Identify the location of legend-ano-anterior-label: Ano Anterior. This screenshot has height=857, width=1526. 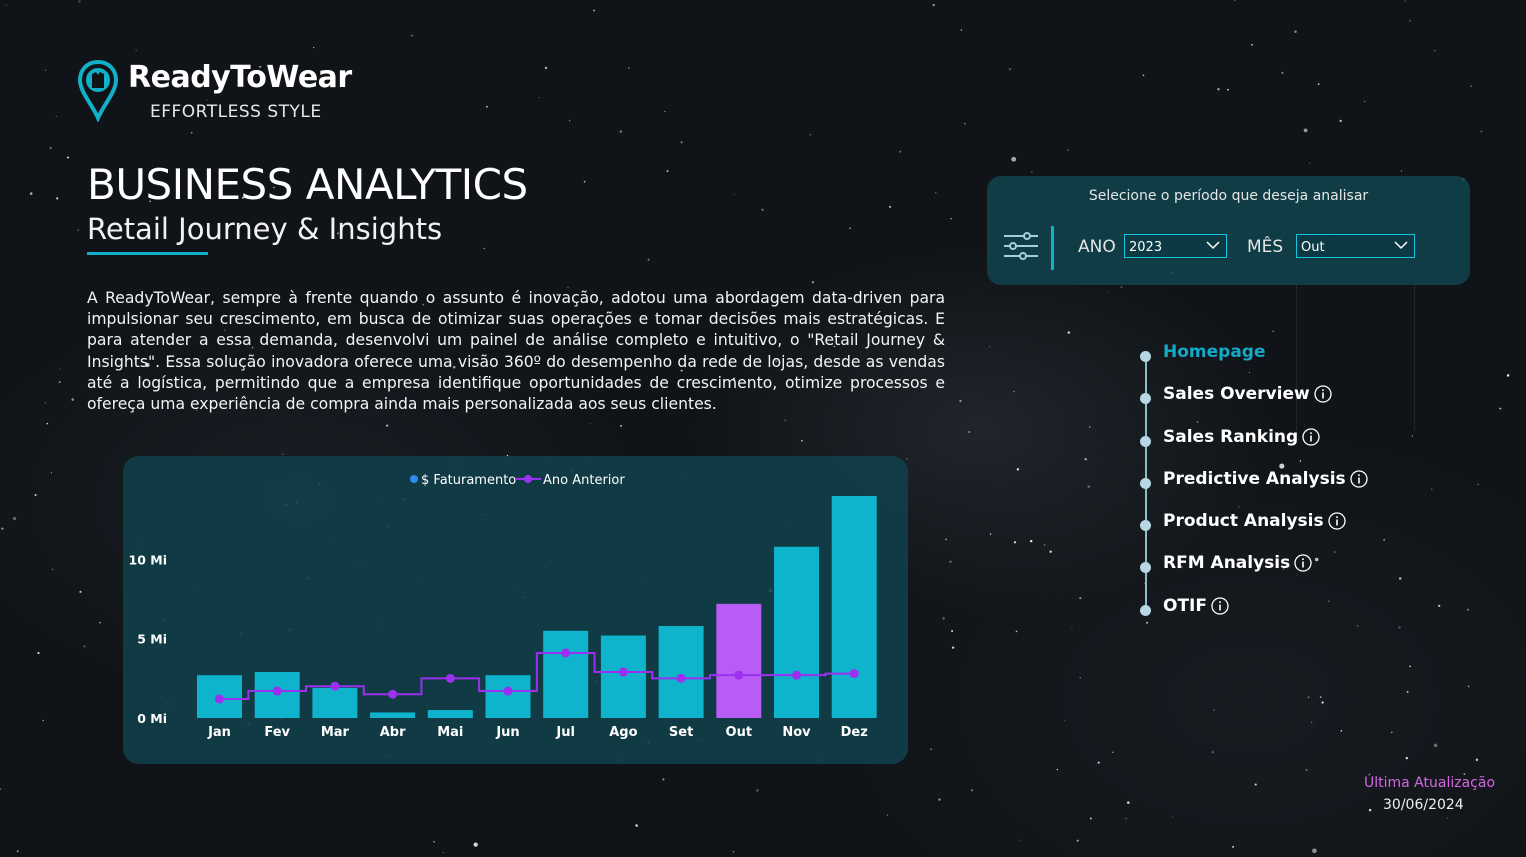
(584, 480).